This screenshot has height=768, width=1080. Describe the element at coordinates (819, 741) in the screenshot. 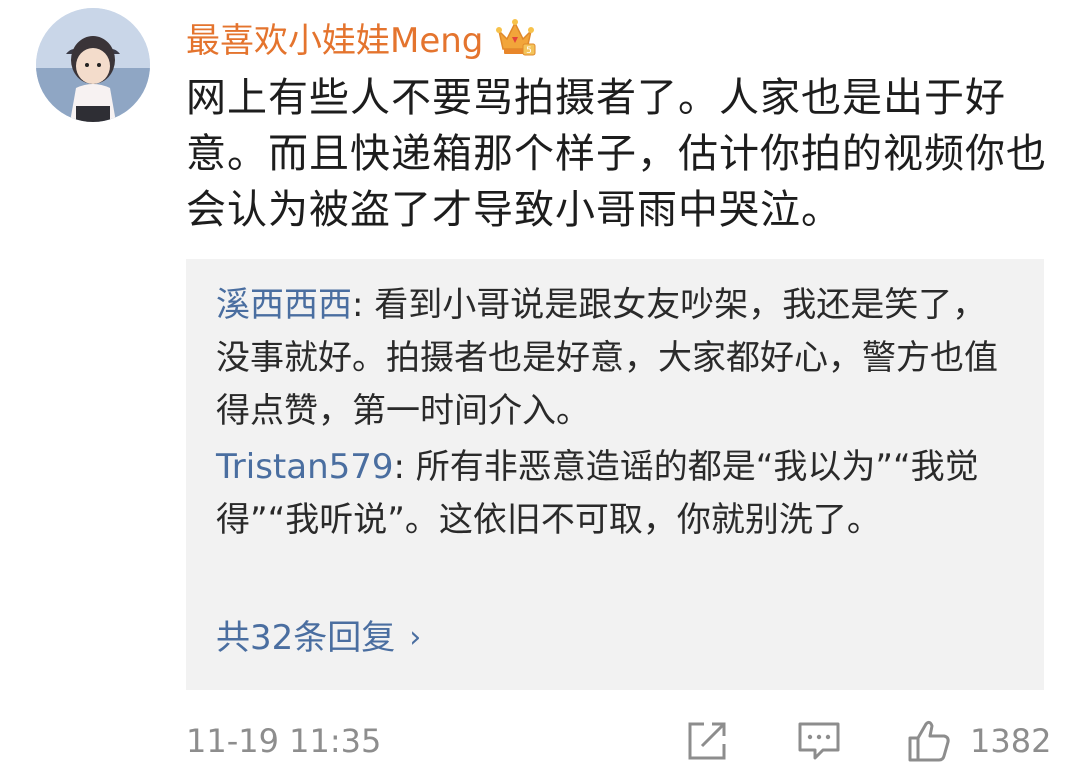

I see `comment-icon` at that location.